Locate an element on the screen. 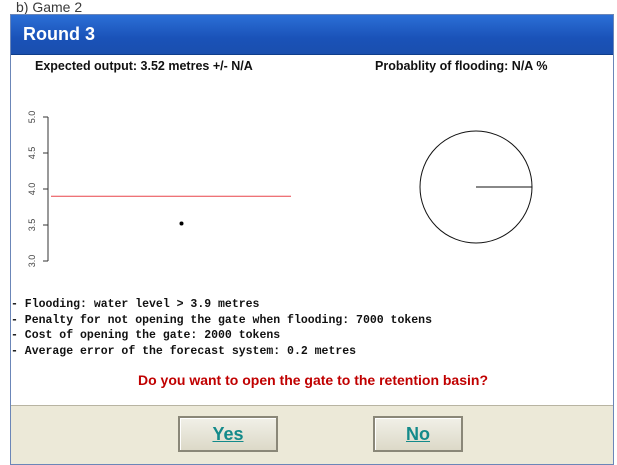 Image resolution: width=617 pixels, height=465 pixels. forecast-point is located at coordinates (181, 223).